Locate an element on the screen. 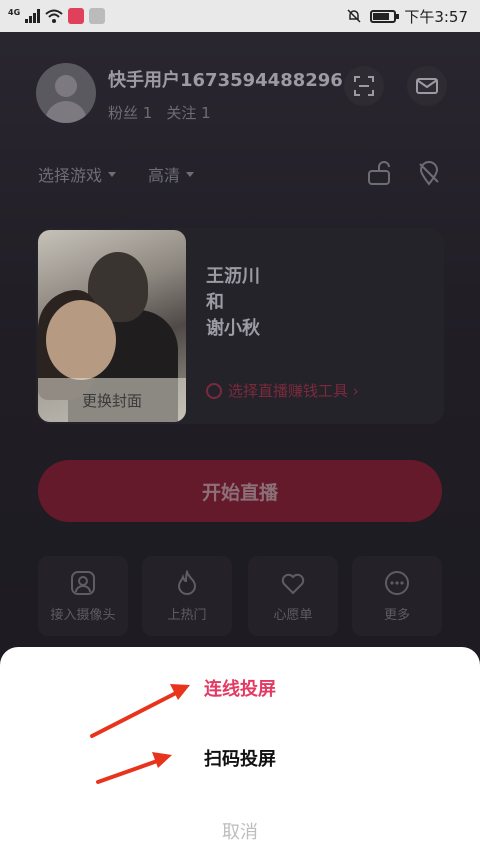 This screenshot has height=853, width=480. tile-wishlist: 心愿单 is located at coordinates (293, 596).